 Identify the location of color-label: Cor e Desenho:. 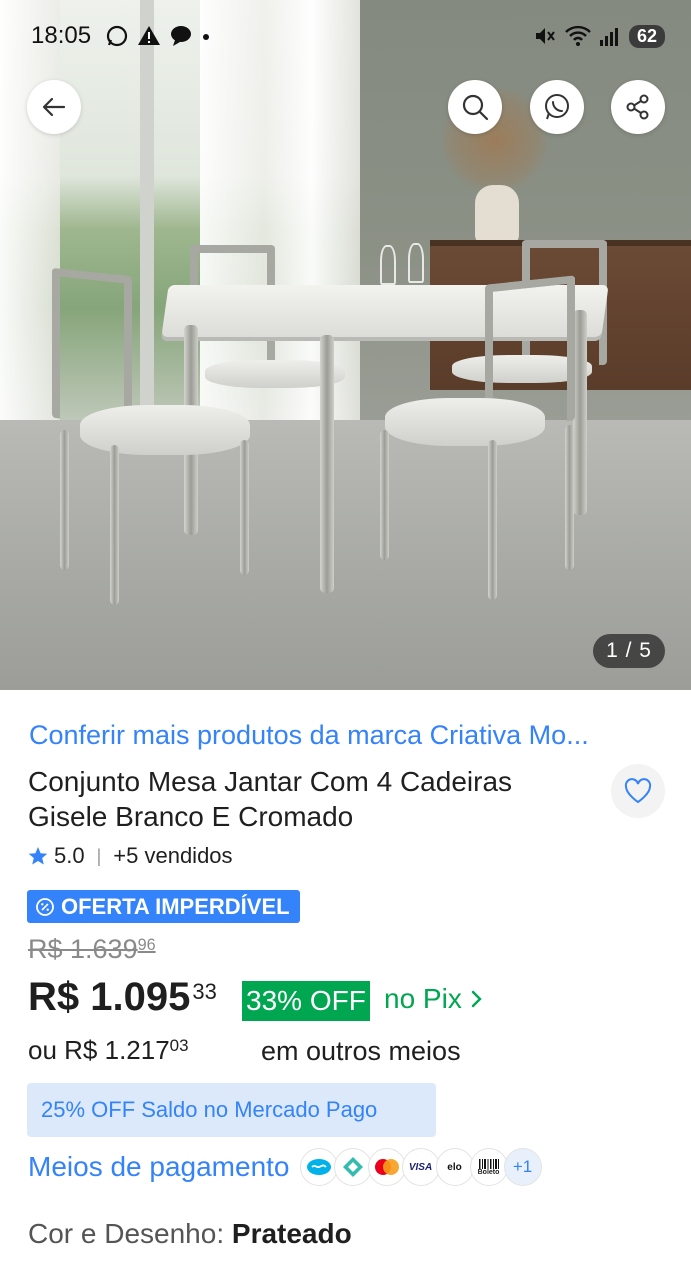
(126, 1233).